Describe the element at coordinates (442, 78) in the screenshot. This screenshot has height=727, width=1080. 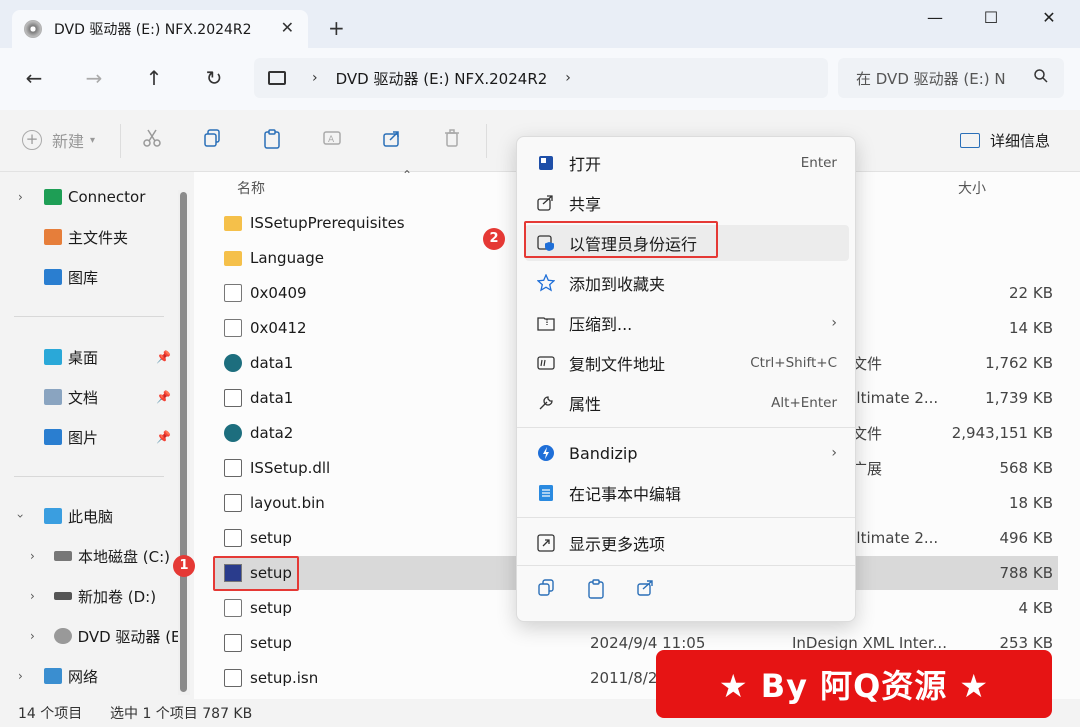
I see `address-path: DVD 驱动器 (E:) NFX.2024R2` at that location.